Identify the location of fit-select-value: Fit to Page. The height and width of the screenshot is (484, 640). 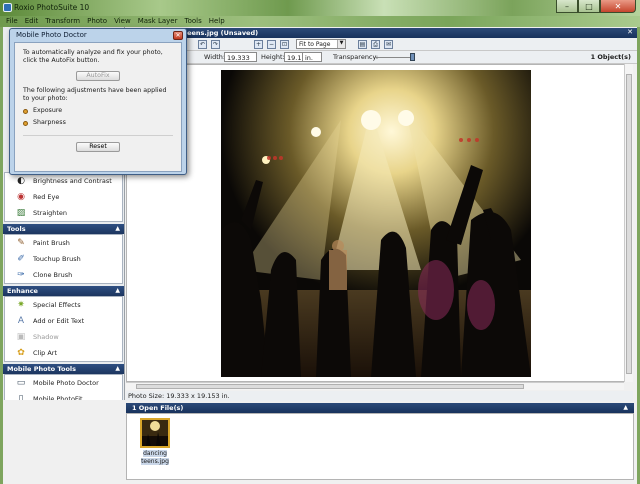
(315, 44).